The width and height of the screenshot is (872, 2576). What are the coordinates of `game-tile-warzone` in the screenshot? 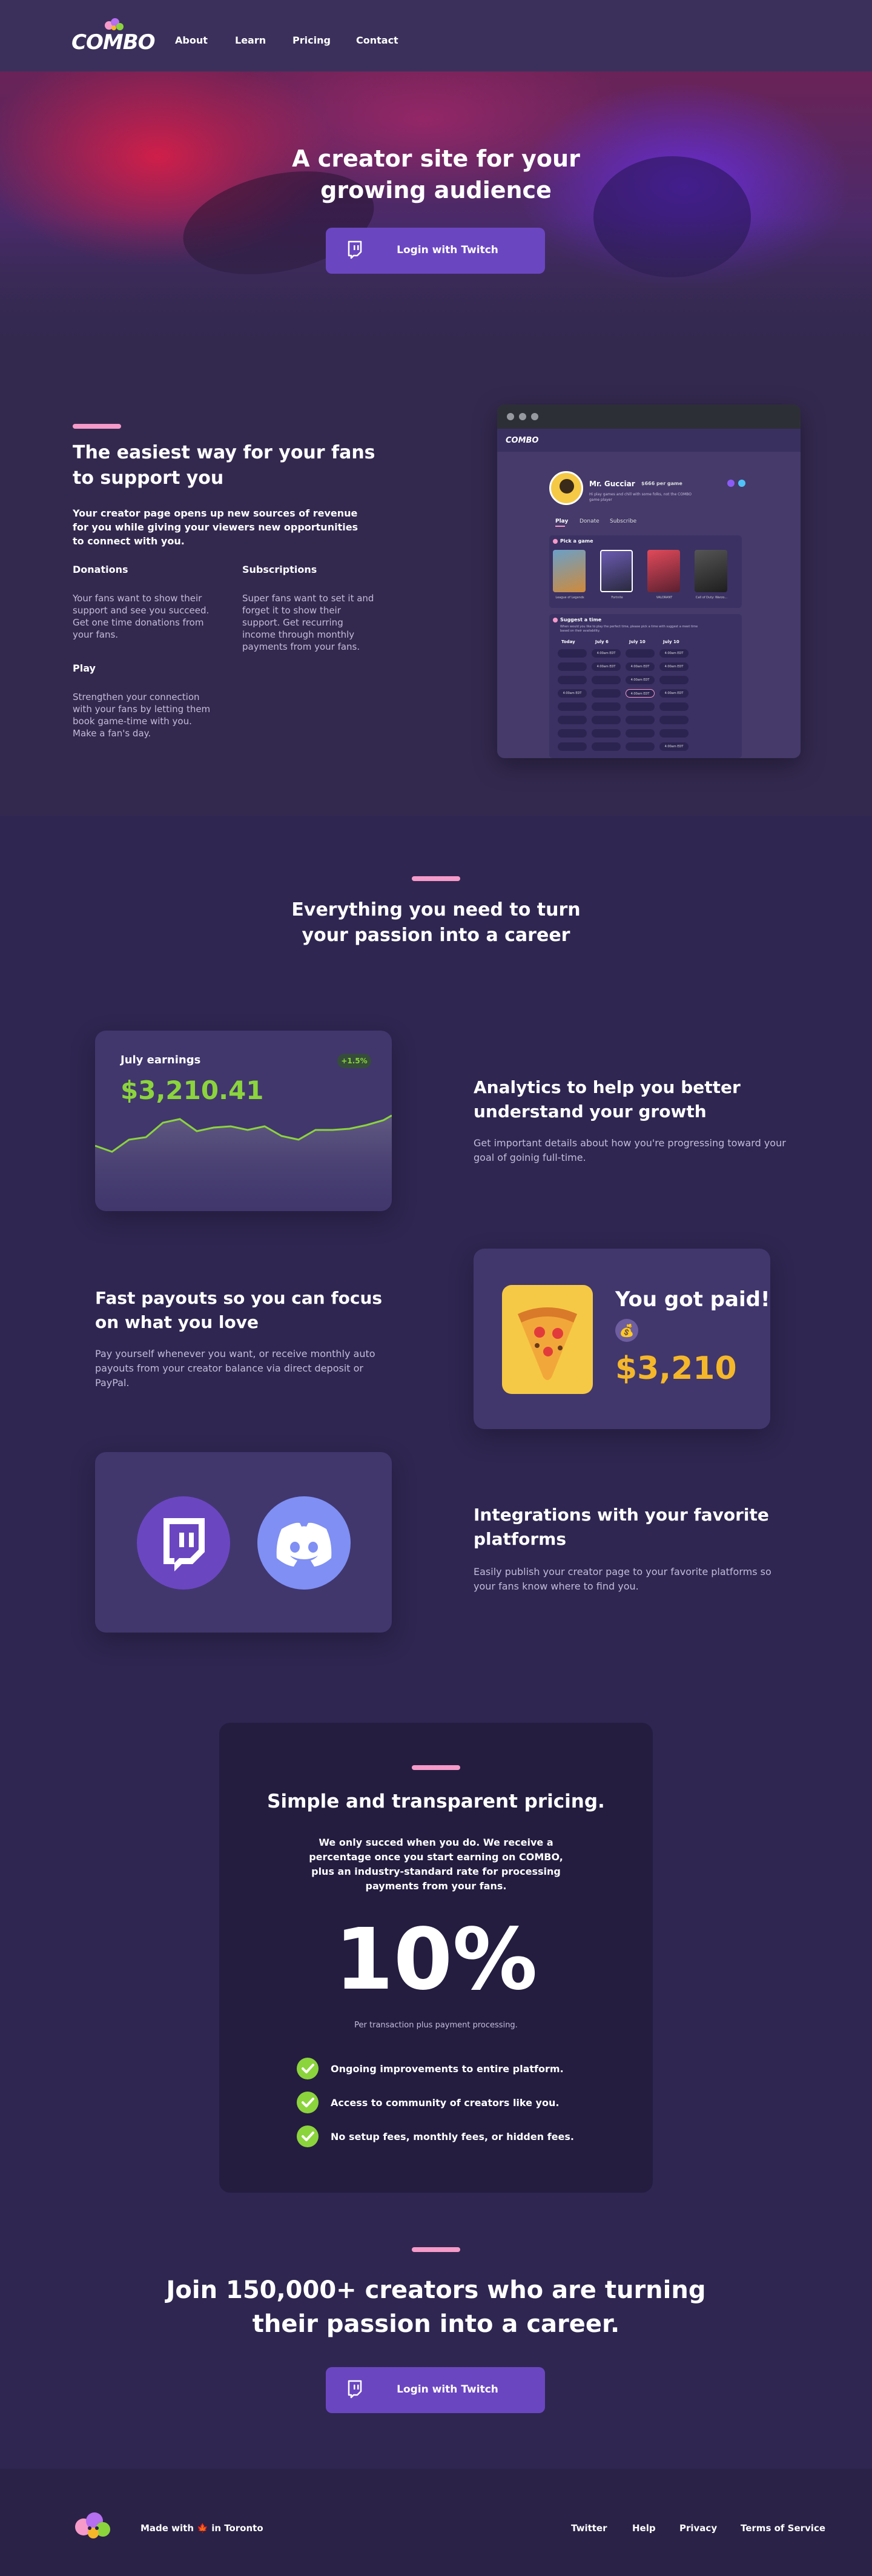 It's located at (711, 571).